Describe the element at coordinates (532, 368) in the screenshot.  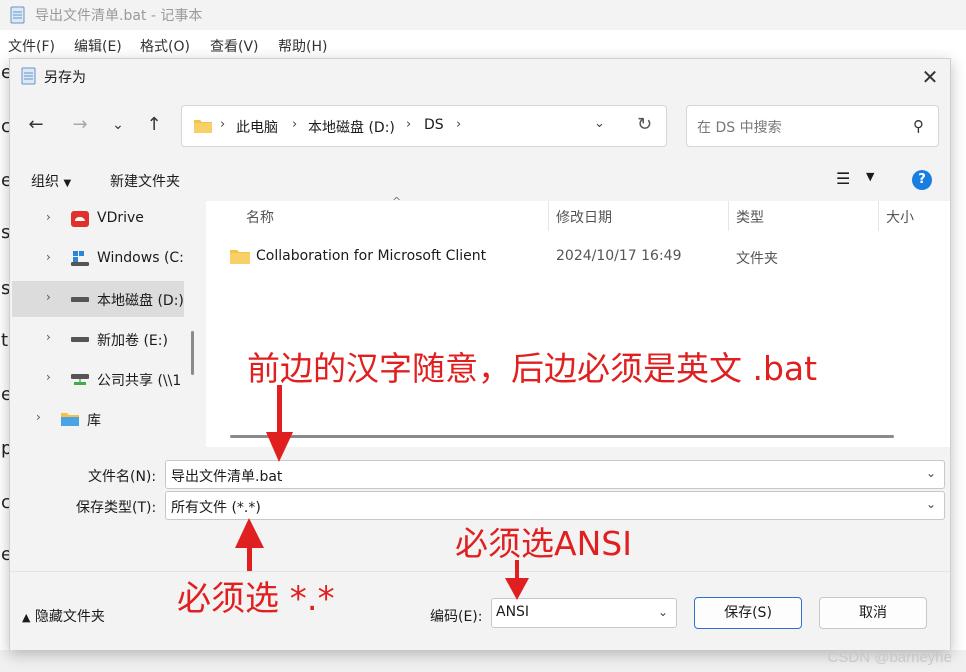
I see `annotation-filename-note: 前边的汉字随意，后边必须是英文 .bat` at that location.